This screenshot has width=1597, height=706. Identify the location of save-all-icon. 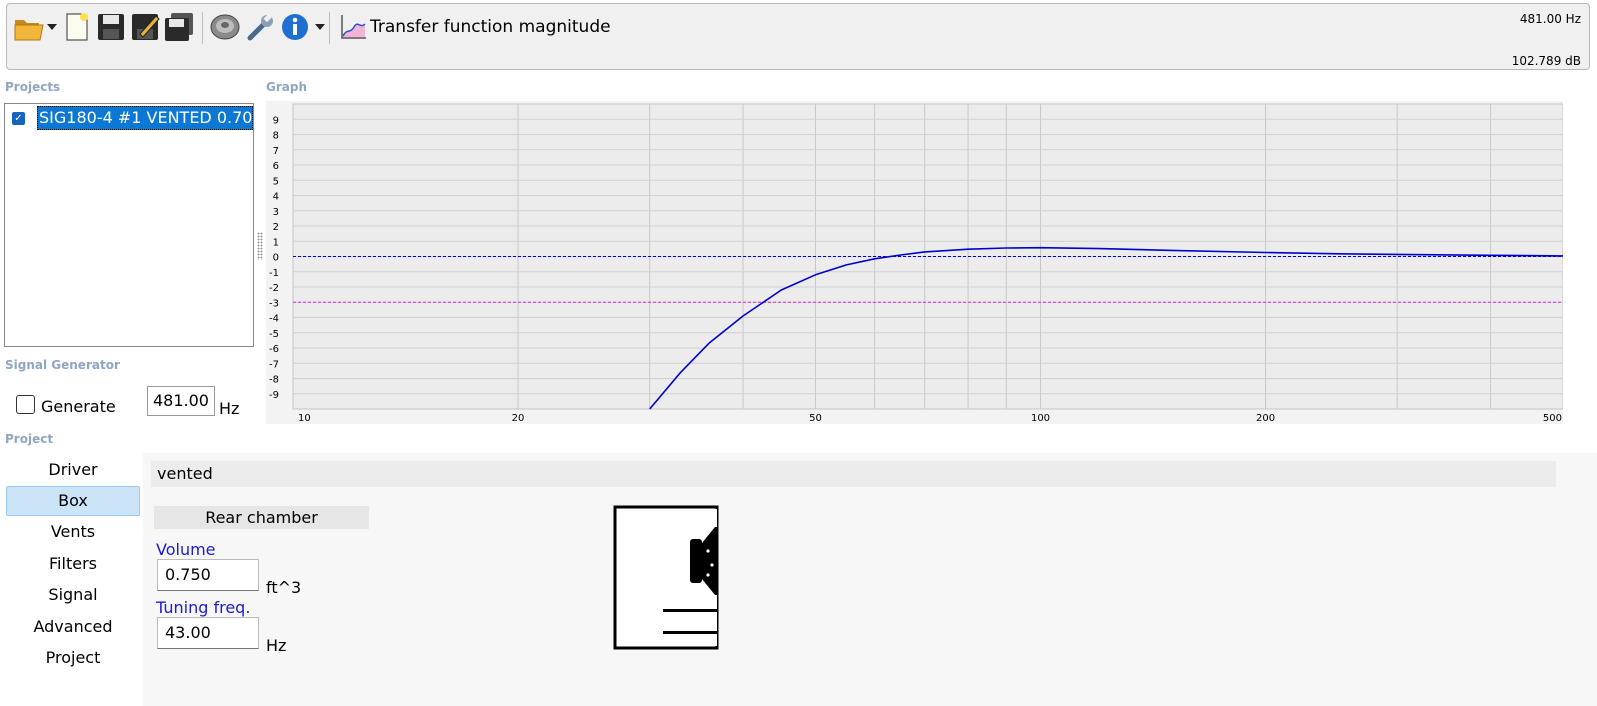
(179, 27).